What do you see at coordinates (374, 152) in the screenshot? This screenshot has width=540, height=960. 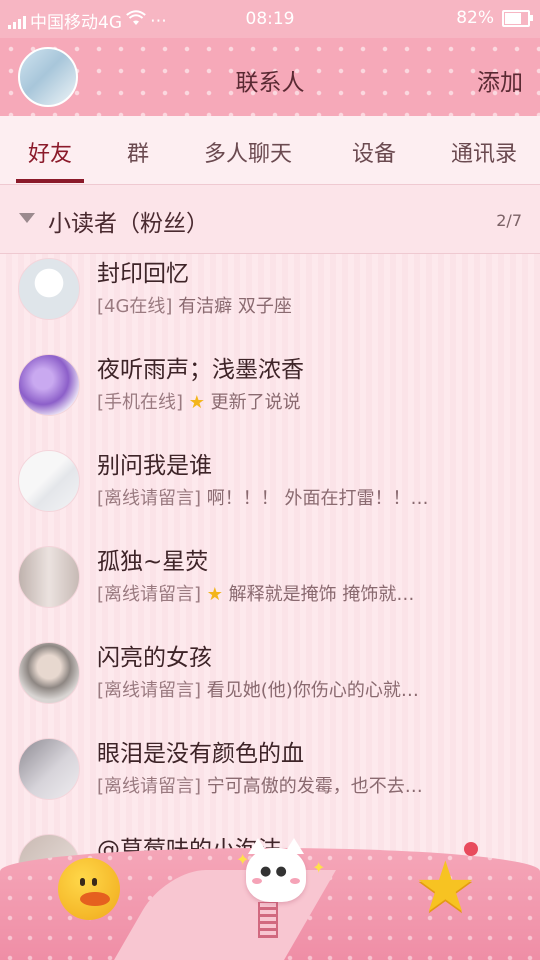 I see `tab-devices: 设备` at bounding box center [374, 152].